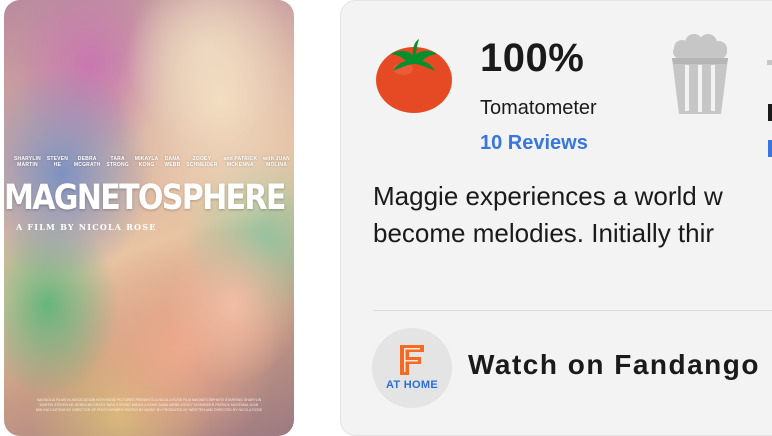 This screenshot has height=436, width=772. Describe the element at coordinates (145, 198) in the screenshot. I see `poster-title: MAGNETOSPHERE` at that location.